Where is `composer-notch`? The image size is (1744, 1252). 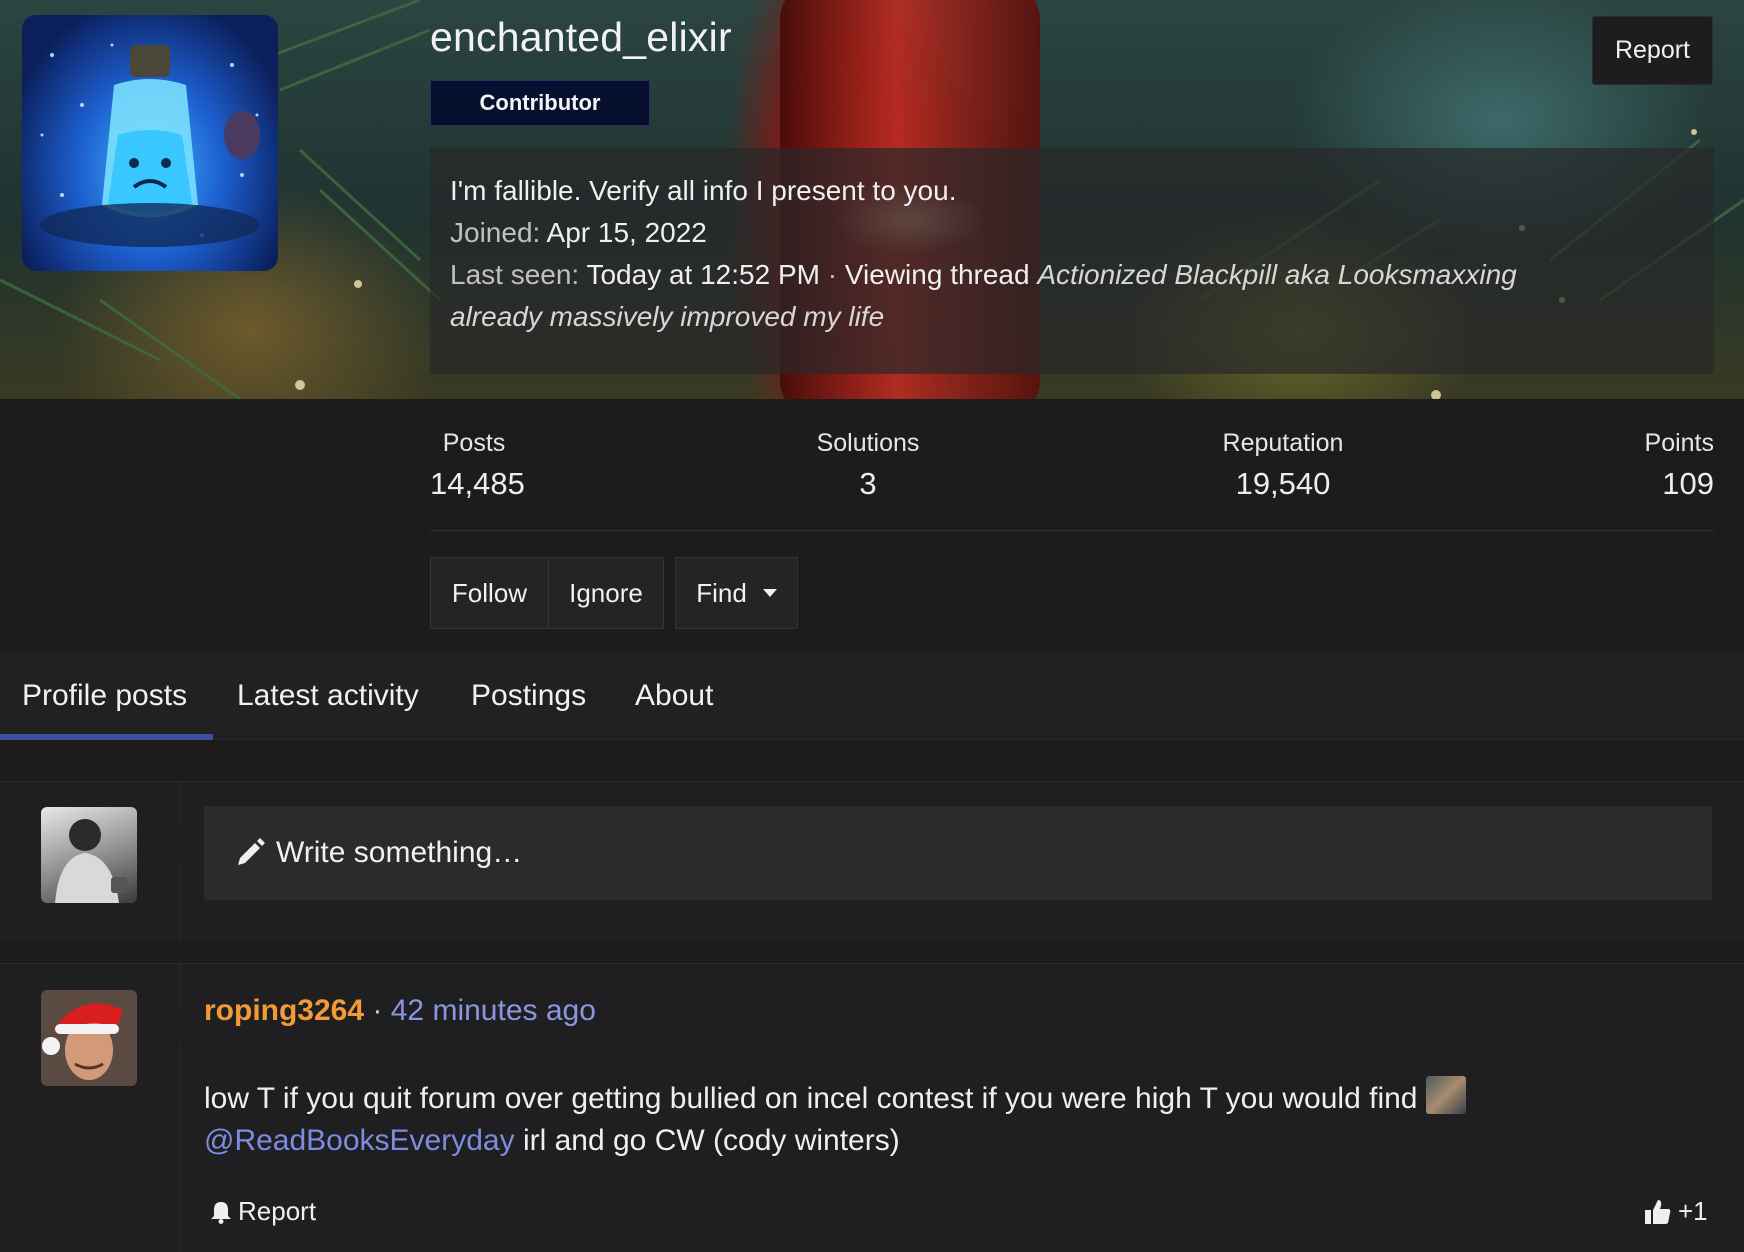 composer-notch is located at coordinates (171, 844).